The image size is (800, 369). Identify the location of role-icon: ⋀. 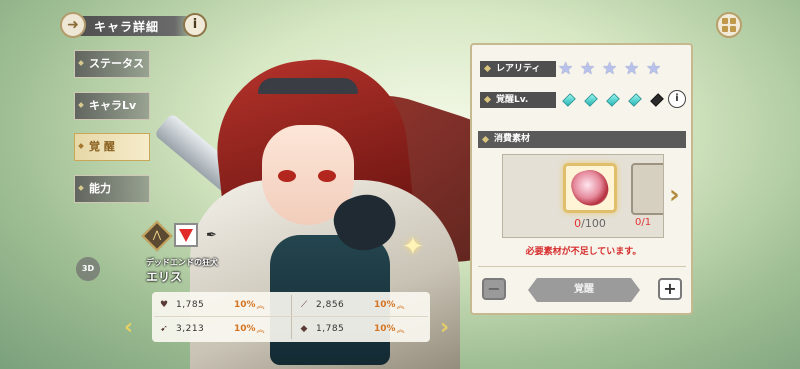
(157, 235).